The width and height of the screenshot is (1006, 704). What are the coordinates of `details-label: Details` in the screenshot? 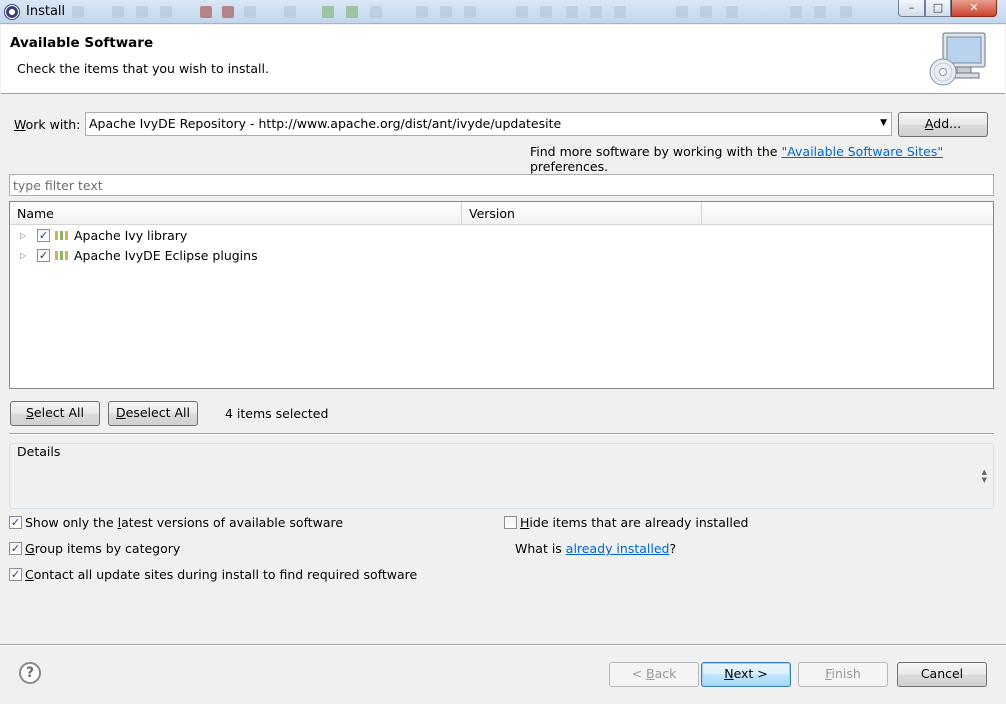 It's located at (39, 451).